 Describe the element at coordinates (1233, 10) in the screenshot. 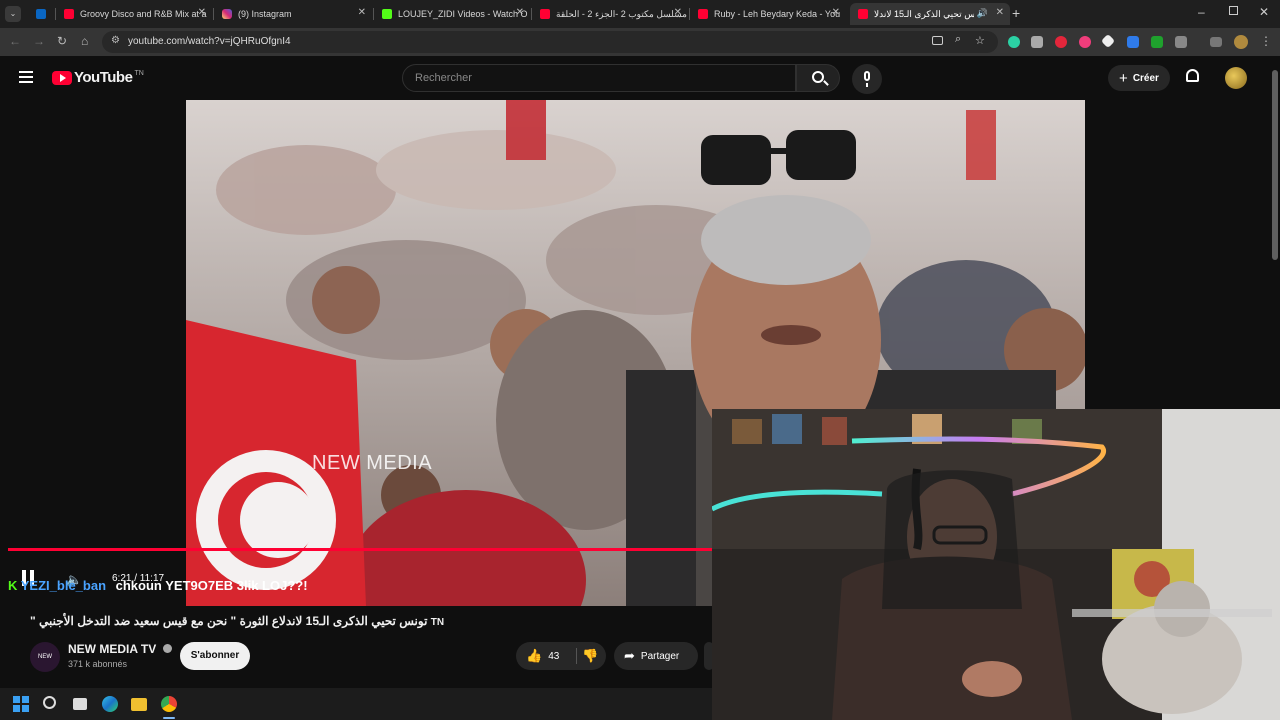

I see `restore-icon` at that location.